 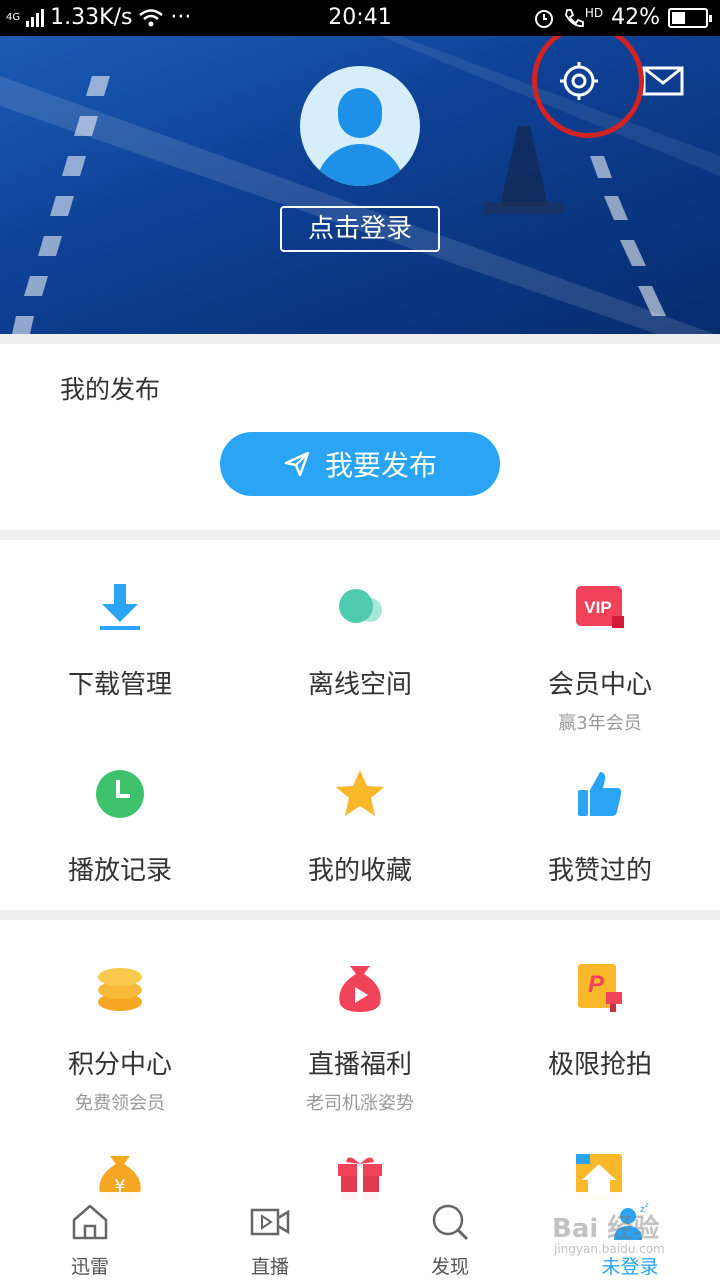 I want to click on nav-tab-live: 直播, so click(x=270, y=1240).